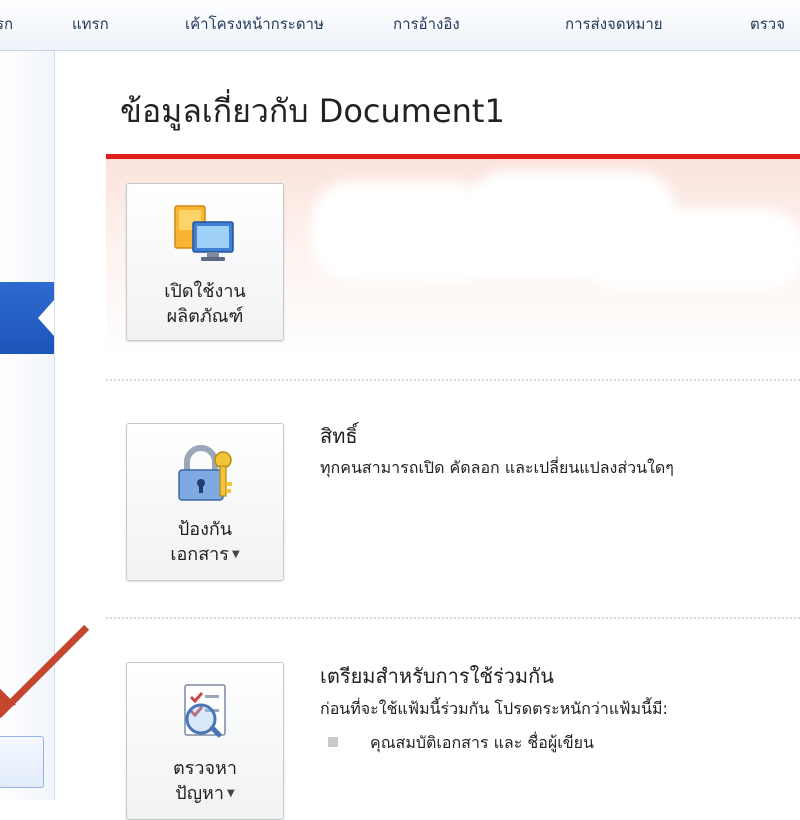 Image resolution: width=800 pixels, height=820 pixels. What do you see at coordinates (205, 741) in the screenshot?
I see `check-for-issues-button: ตรวจหา ปัญหา ▼` at bounding box center [205, 741].